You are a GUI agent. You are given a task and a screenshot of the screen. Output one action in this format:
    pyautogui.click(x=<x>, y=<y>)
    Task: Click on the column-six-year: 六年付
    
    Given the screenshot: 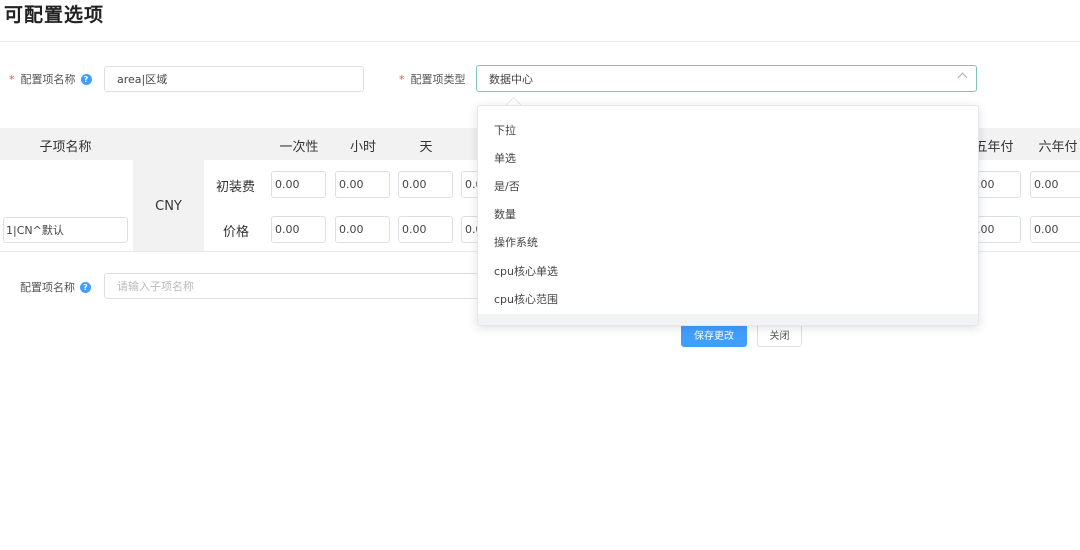 What is the action you would take?
    pyautogui.click(x=1058, y=147)
    